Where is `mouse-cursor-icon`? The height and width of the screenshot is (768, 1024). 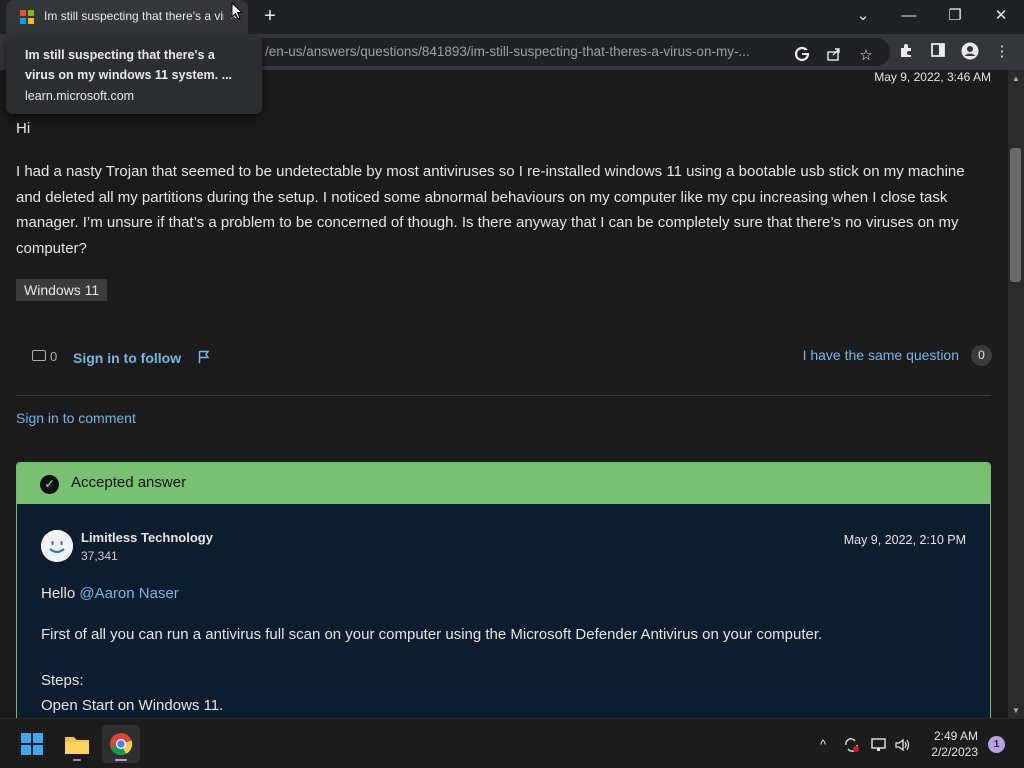
mouse-cursor-icon is located at coordinates (237, 11).